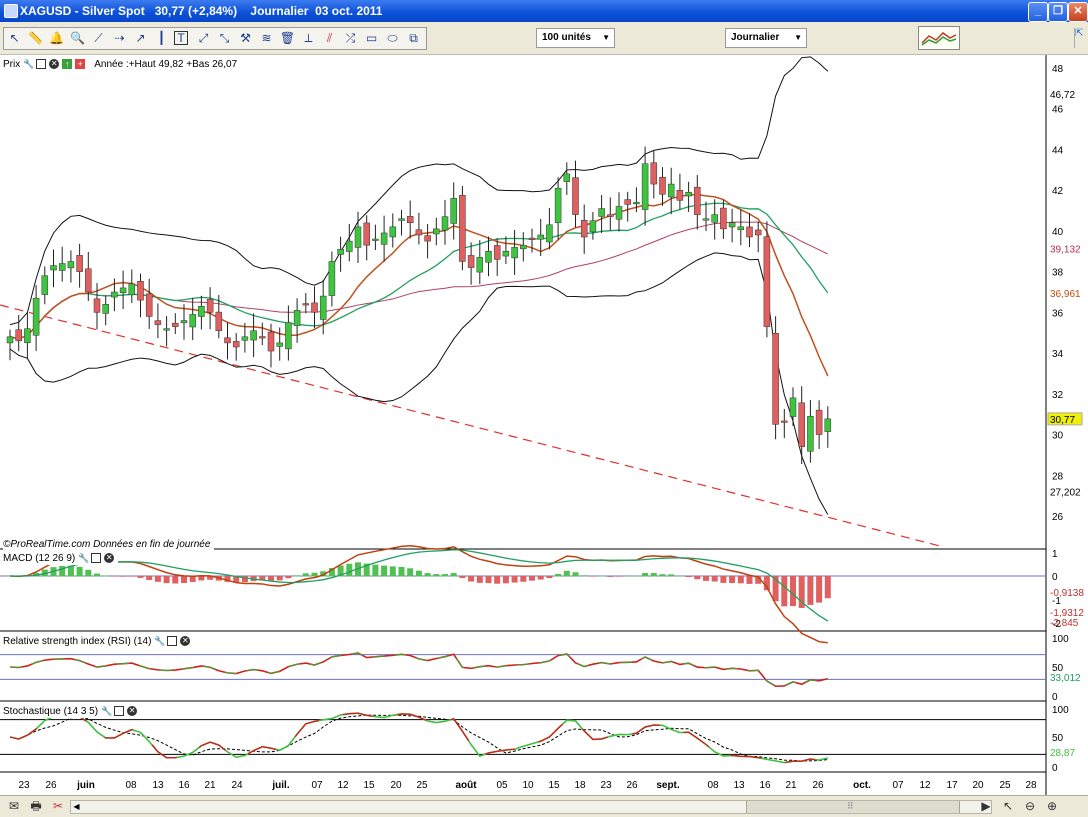 The height and width of the screenshot is (817, 1088). What do you see at coordinates (1030, 806) in the screenshot?
I see `zoom-out-icon: ⊖` at bounding box center [1030, 806].